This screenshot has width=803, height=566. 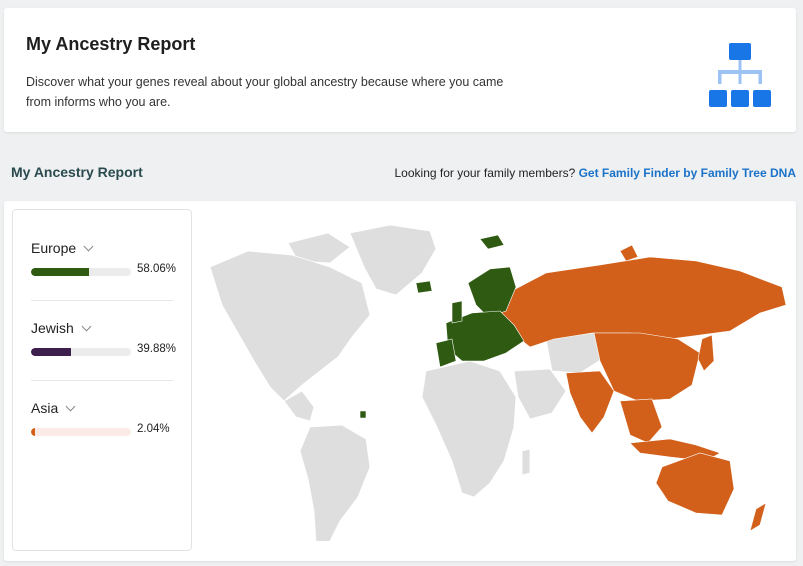 What do you see at coordinates (492, 242) in the screenshot?
I see `svalbard` at bounding box center [492, 242].